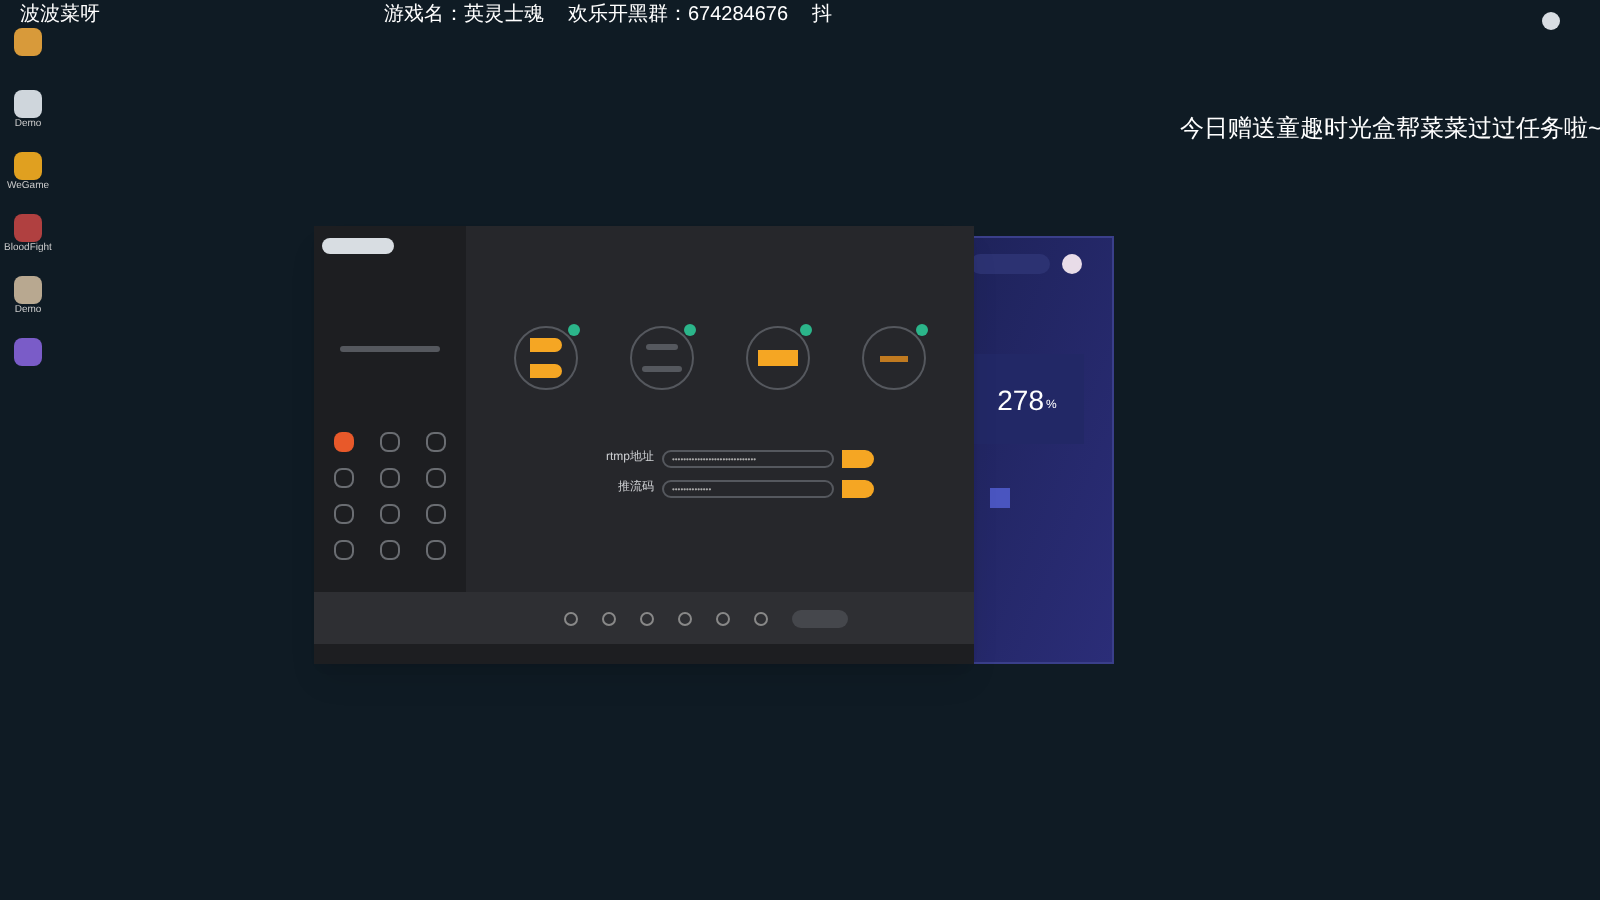 Image resolution: width=1600 pixels, height=900 pixels. What do you see at coordinates (1020, 399) in the screenshot?
I see `percent-value: 278` at bounding box center [1020, 399].